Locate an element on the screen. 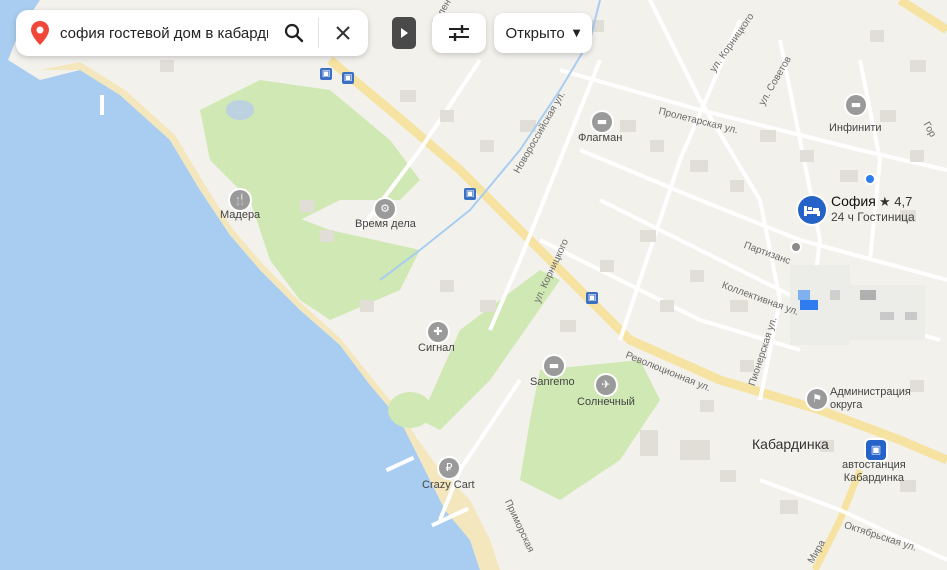 The height and width of the screenshot is (570, 947). filters-button is located at coordinates (459, 33).